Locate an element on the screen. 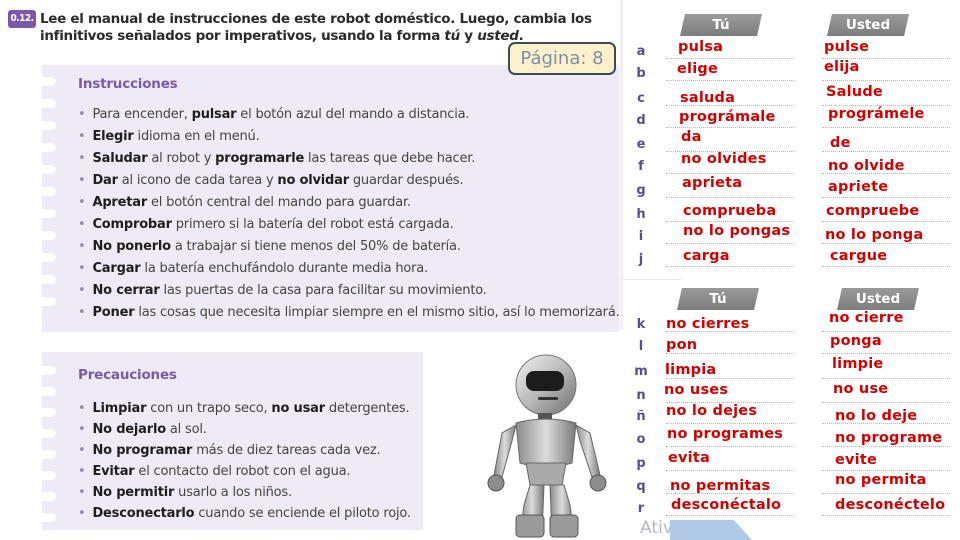  answer-usted: prográmele is located at coordinates (876, 114).